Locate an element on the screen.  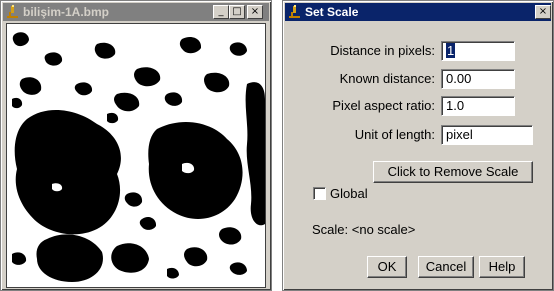
distance-field: 1 is located at coordinates (478, 51).